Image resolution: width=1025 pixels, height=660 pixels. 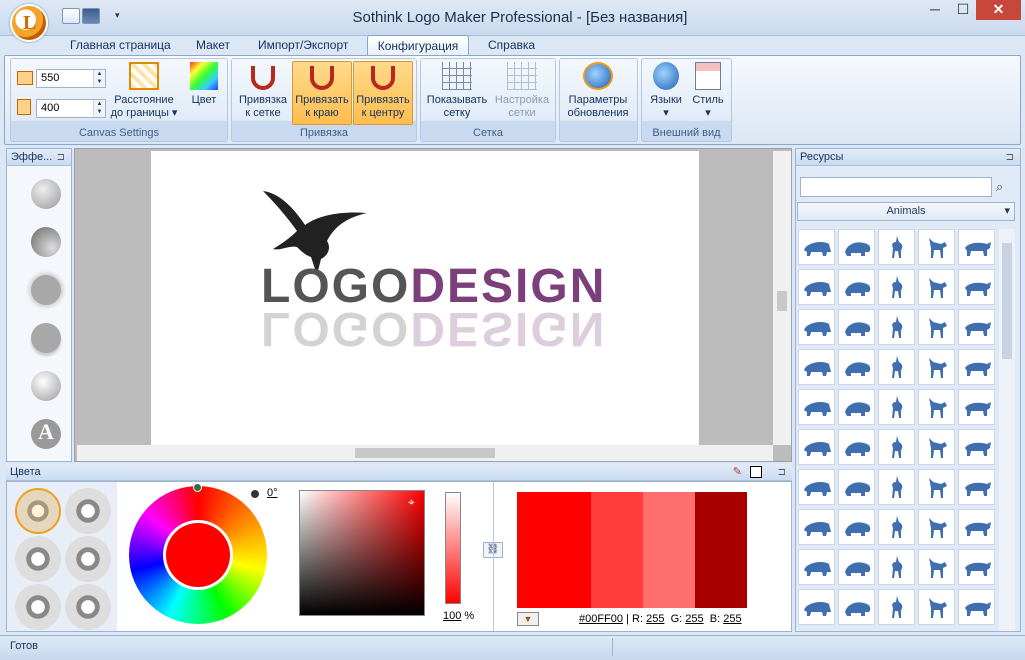 What do you see at coordinates (708, 91) in the screenshot?
I see `style-button: Стиль ▾` at bounding box center [708, 91].